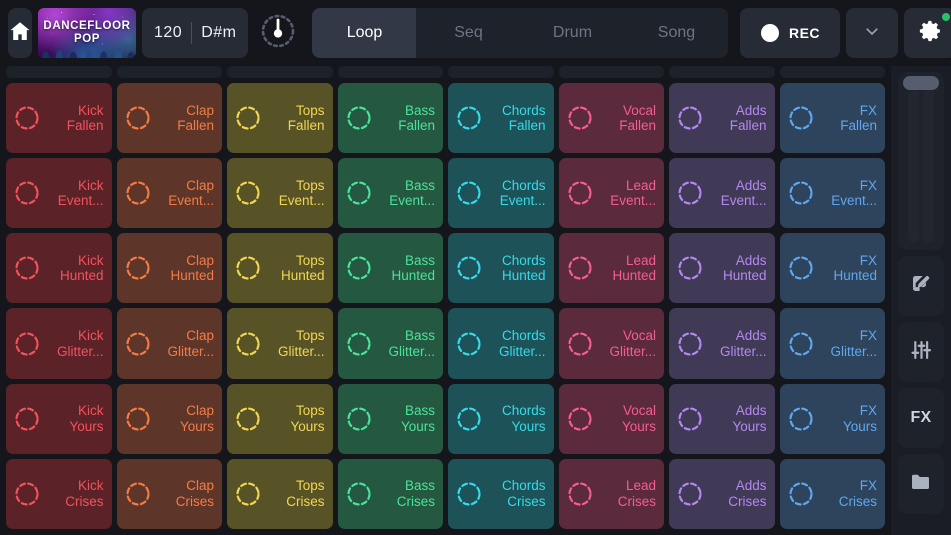 The image size is (951, 535). What do you see at coordinates (280, 72) in the screenshot?
I see `column-header-tops` at bounding box center [280, 72].